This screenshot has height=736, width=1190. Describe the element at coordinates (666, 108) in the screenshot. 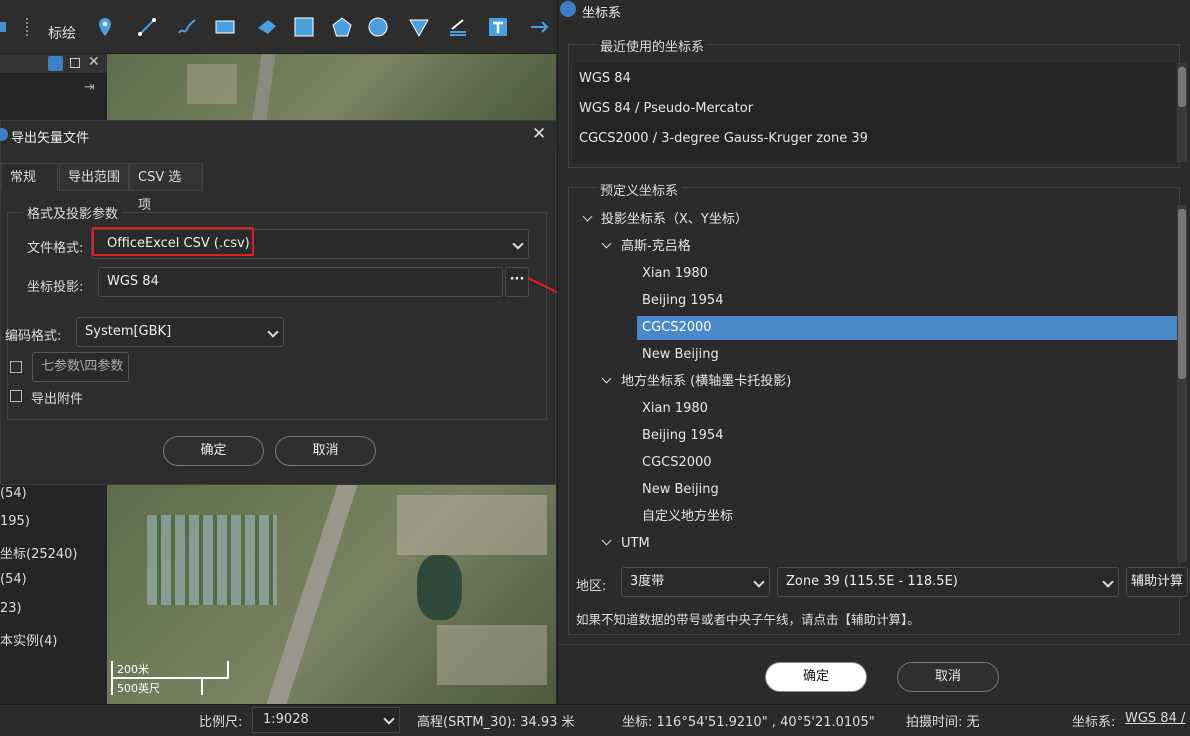

I see `recent-item: WGS 84 / Pseudo-Mercator` at that location.